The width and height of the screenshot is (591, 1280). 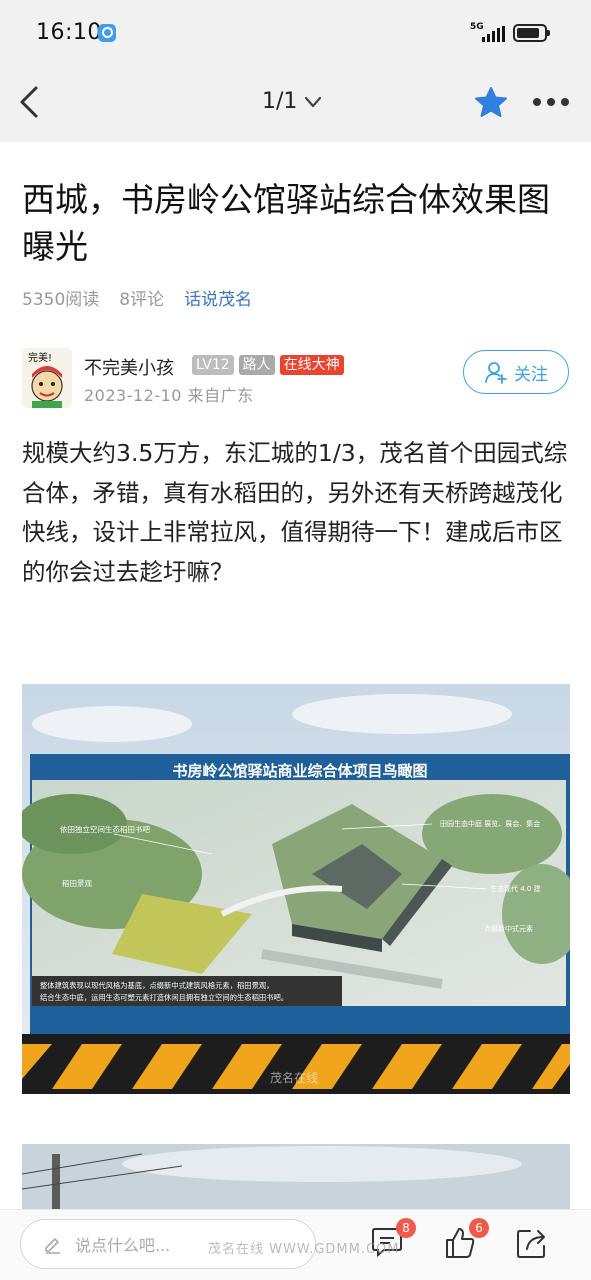 I want to click on image-label: 田园生态中庭 展览、展会、集会, so click(x=490, y=823).